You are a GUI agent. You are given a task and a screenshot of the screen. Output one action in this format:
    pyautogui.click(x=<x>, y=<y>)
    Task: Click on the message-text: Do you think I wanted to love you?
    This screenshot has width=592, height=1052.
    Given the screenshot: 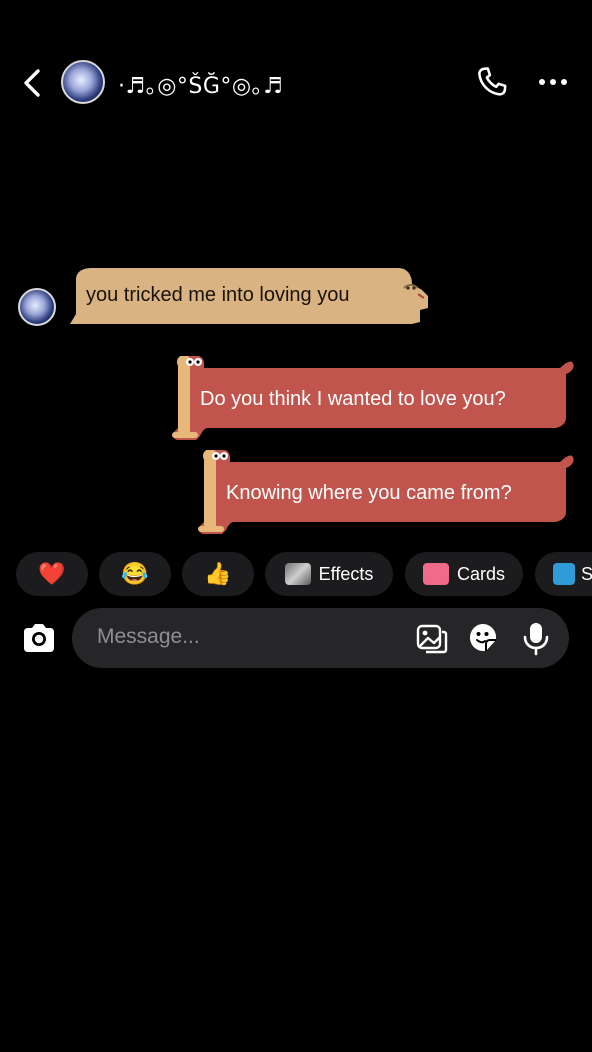 What is the action you would take?
    pyautogui.click(x=353, y=399)
    